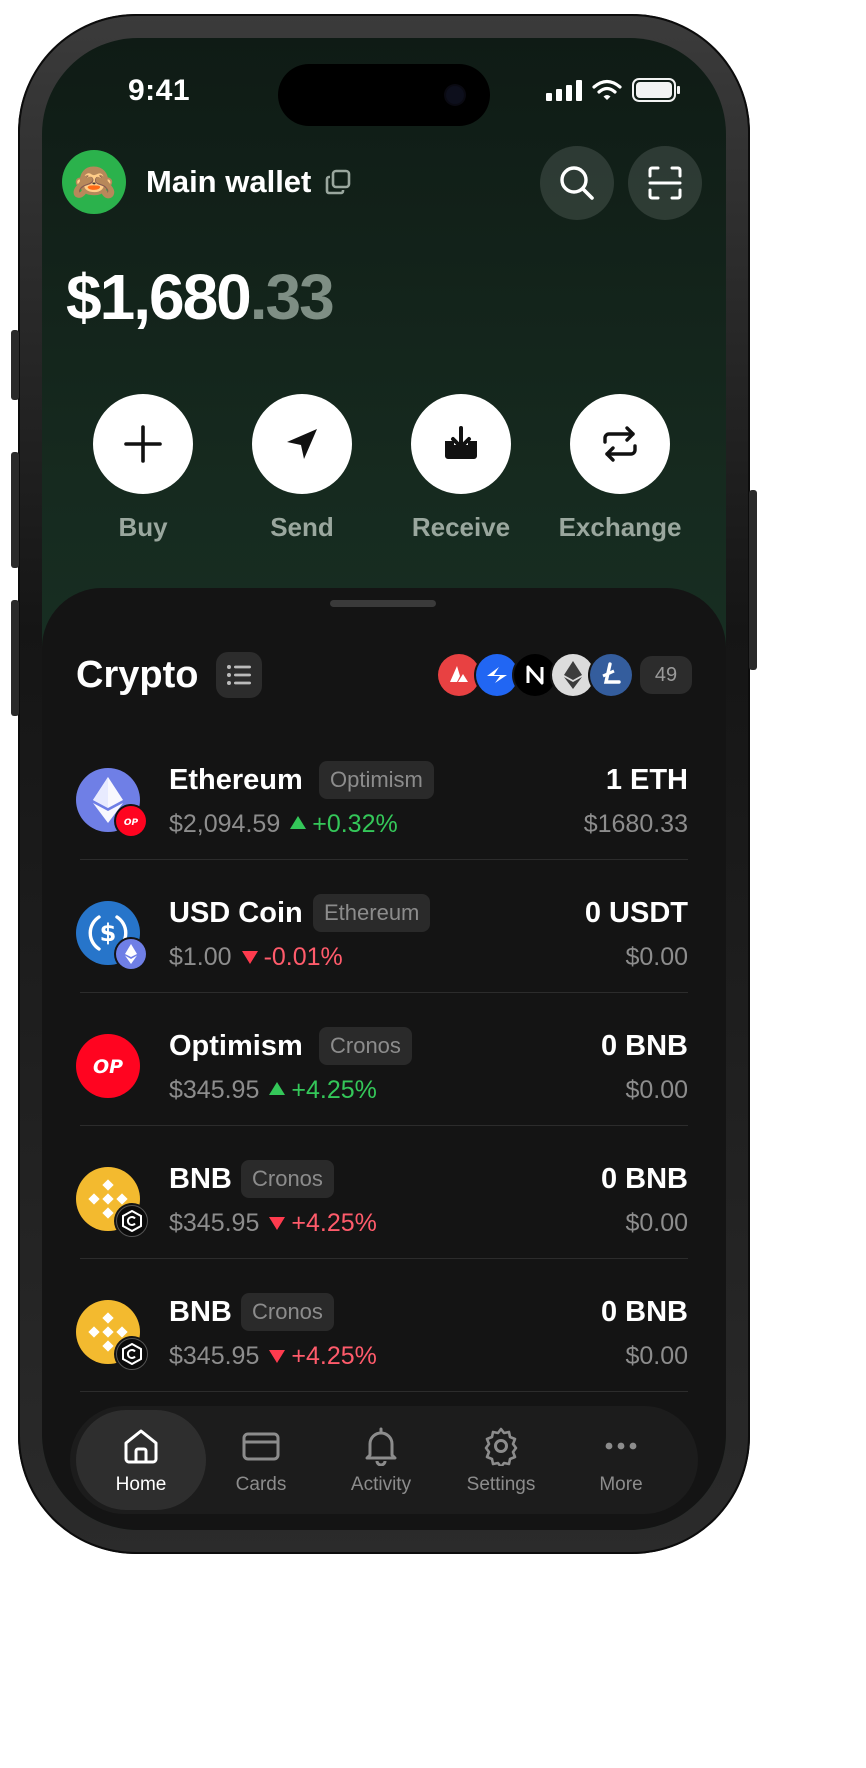 The width and height of the screenshot is (866, 1768). I want to click on scan-button, so click(665, 183).